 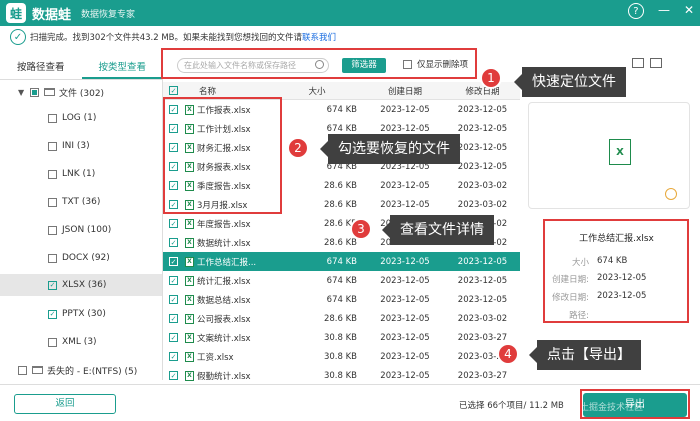 I want to click on chevron-down-icon: ▼, so click(x=23, y=92).